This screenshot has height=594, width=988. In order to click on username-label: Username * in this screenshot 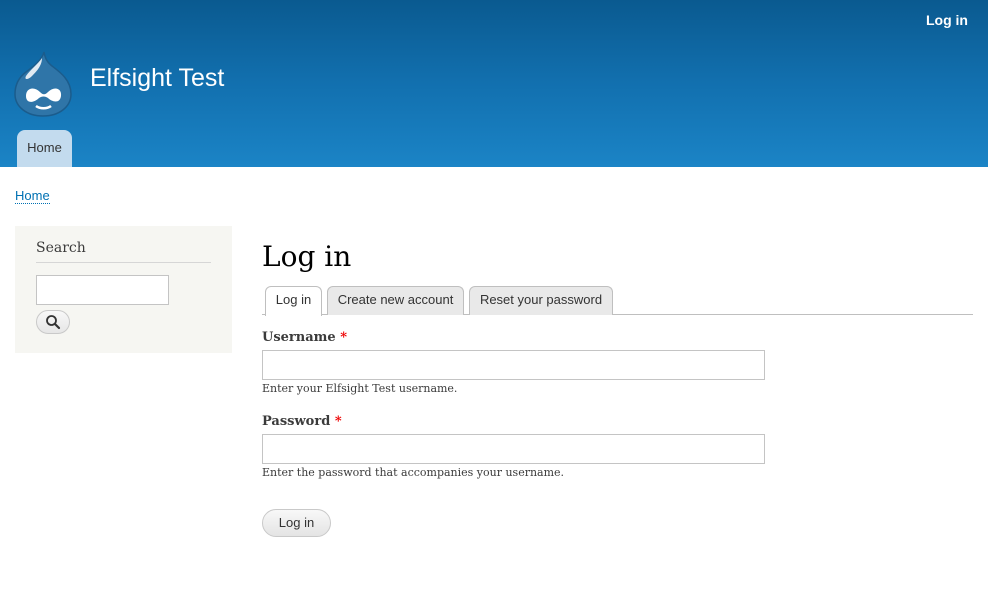, I will do `click(304, 337)`.